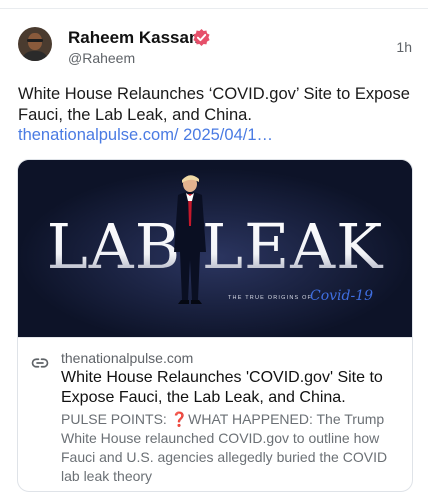  What do you see at coordinates (214, 8) in the screenshot?
I see `top-divider` at bounding box center [214, 8].